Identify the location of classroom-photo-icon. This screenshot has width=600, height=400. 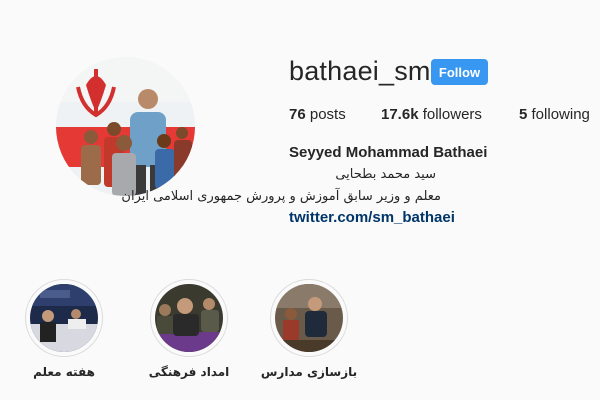
(64, 318).